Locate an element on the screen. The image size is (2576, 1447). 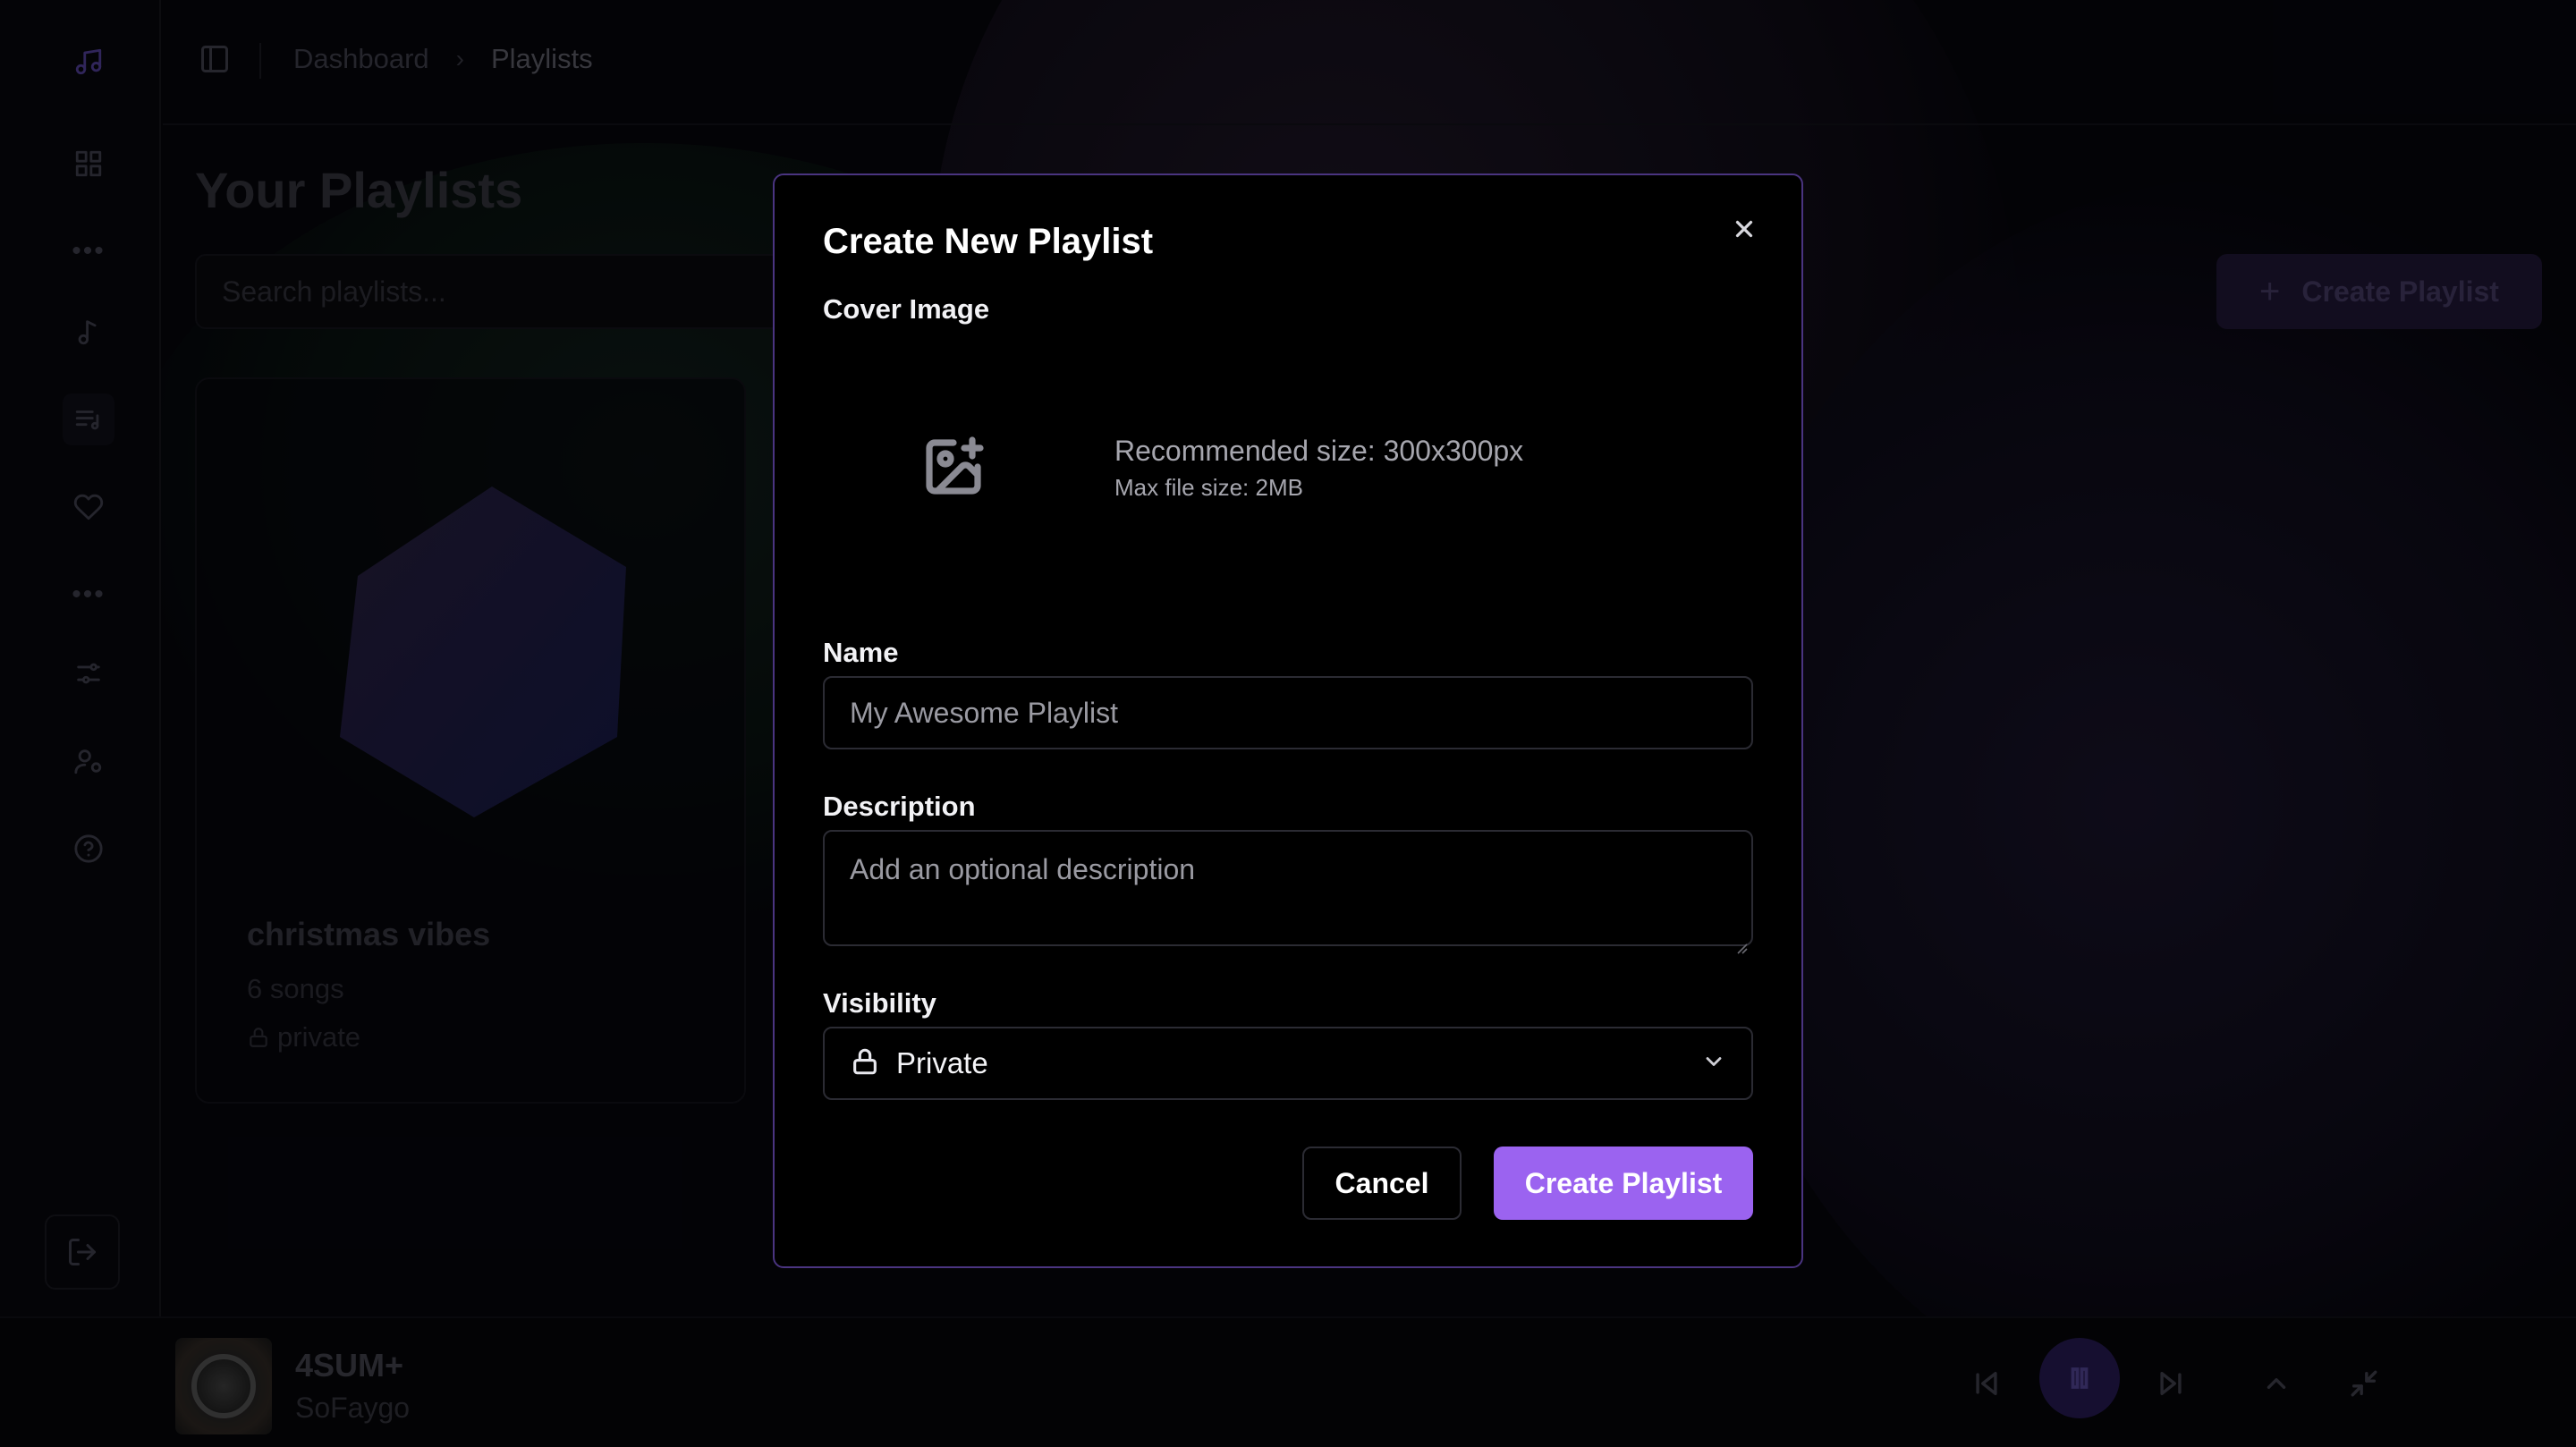
dialog-title: Create New Playlist is located at coordinates (988, 241).